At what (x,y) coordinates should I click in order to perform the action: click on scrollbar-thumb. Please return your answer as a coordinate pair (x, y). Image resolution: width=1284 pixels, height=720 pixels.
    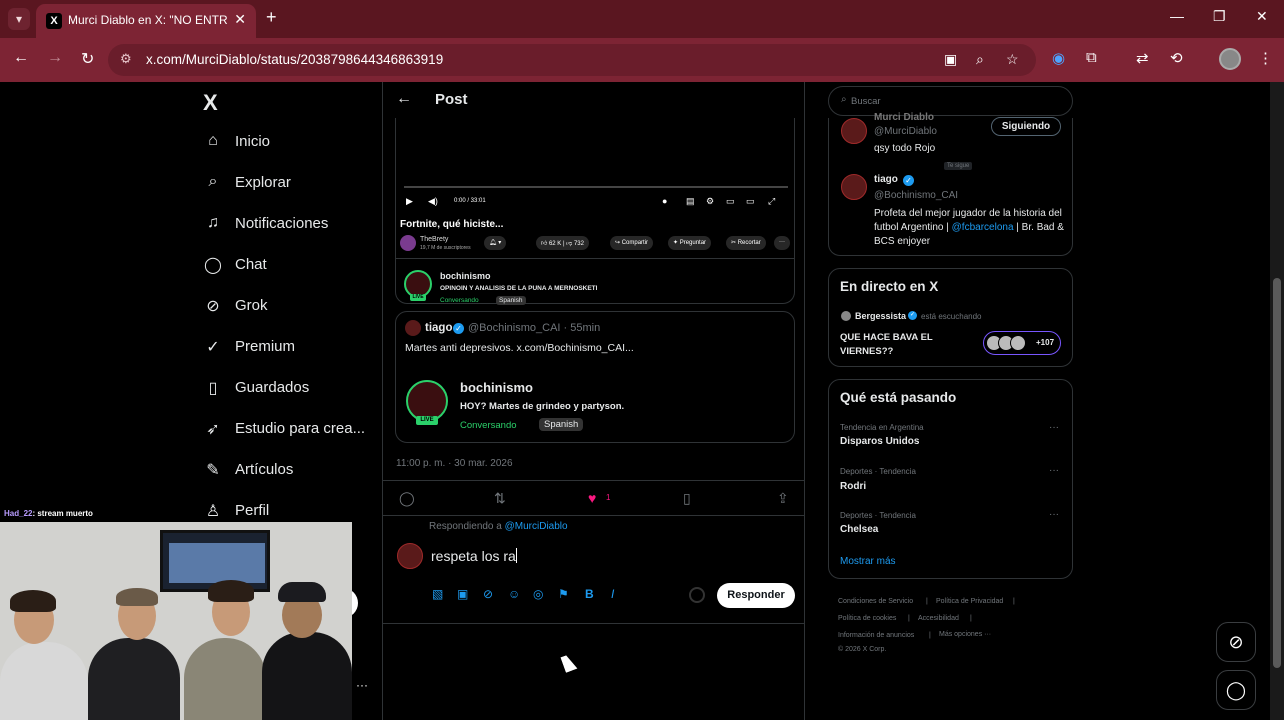
    Looking at the image, I should click on (1277, 473).